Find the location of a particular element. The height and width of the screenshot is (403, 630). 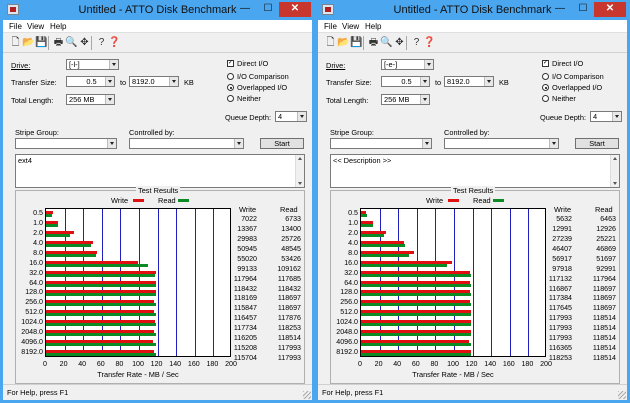

write-value: 117645 is located at coordinates (560, 308).